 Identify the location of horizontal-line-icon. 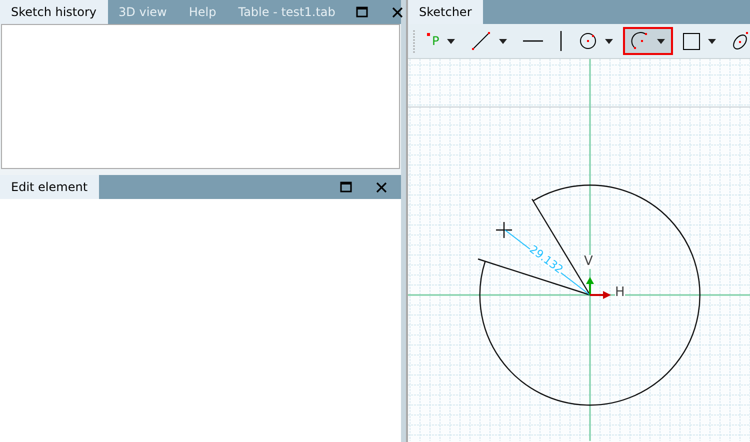
(533, 41).